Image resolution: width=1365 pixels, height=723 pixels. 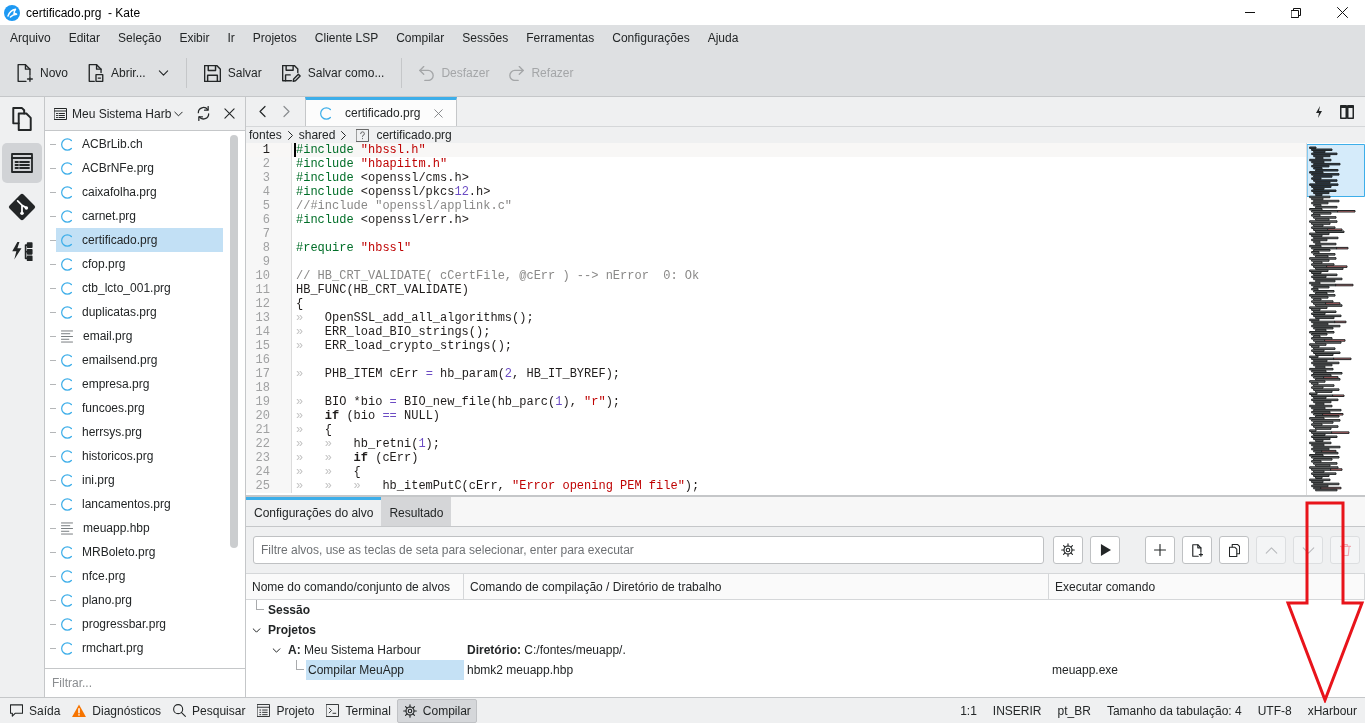 What do you see at coordinates (354, 248) in the screenshot?
I see `code-line: #require "hbssl"` at bounding box center [354, 248].